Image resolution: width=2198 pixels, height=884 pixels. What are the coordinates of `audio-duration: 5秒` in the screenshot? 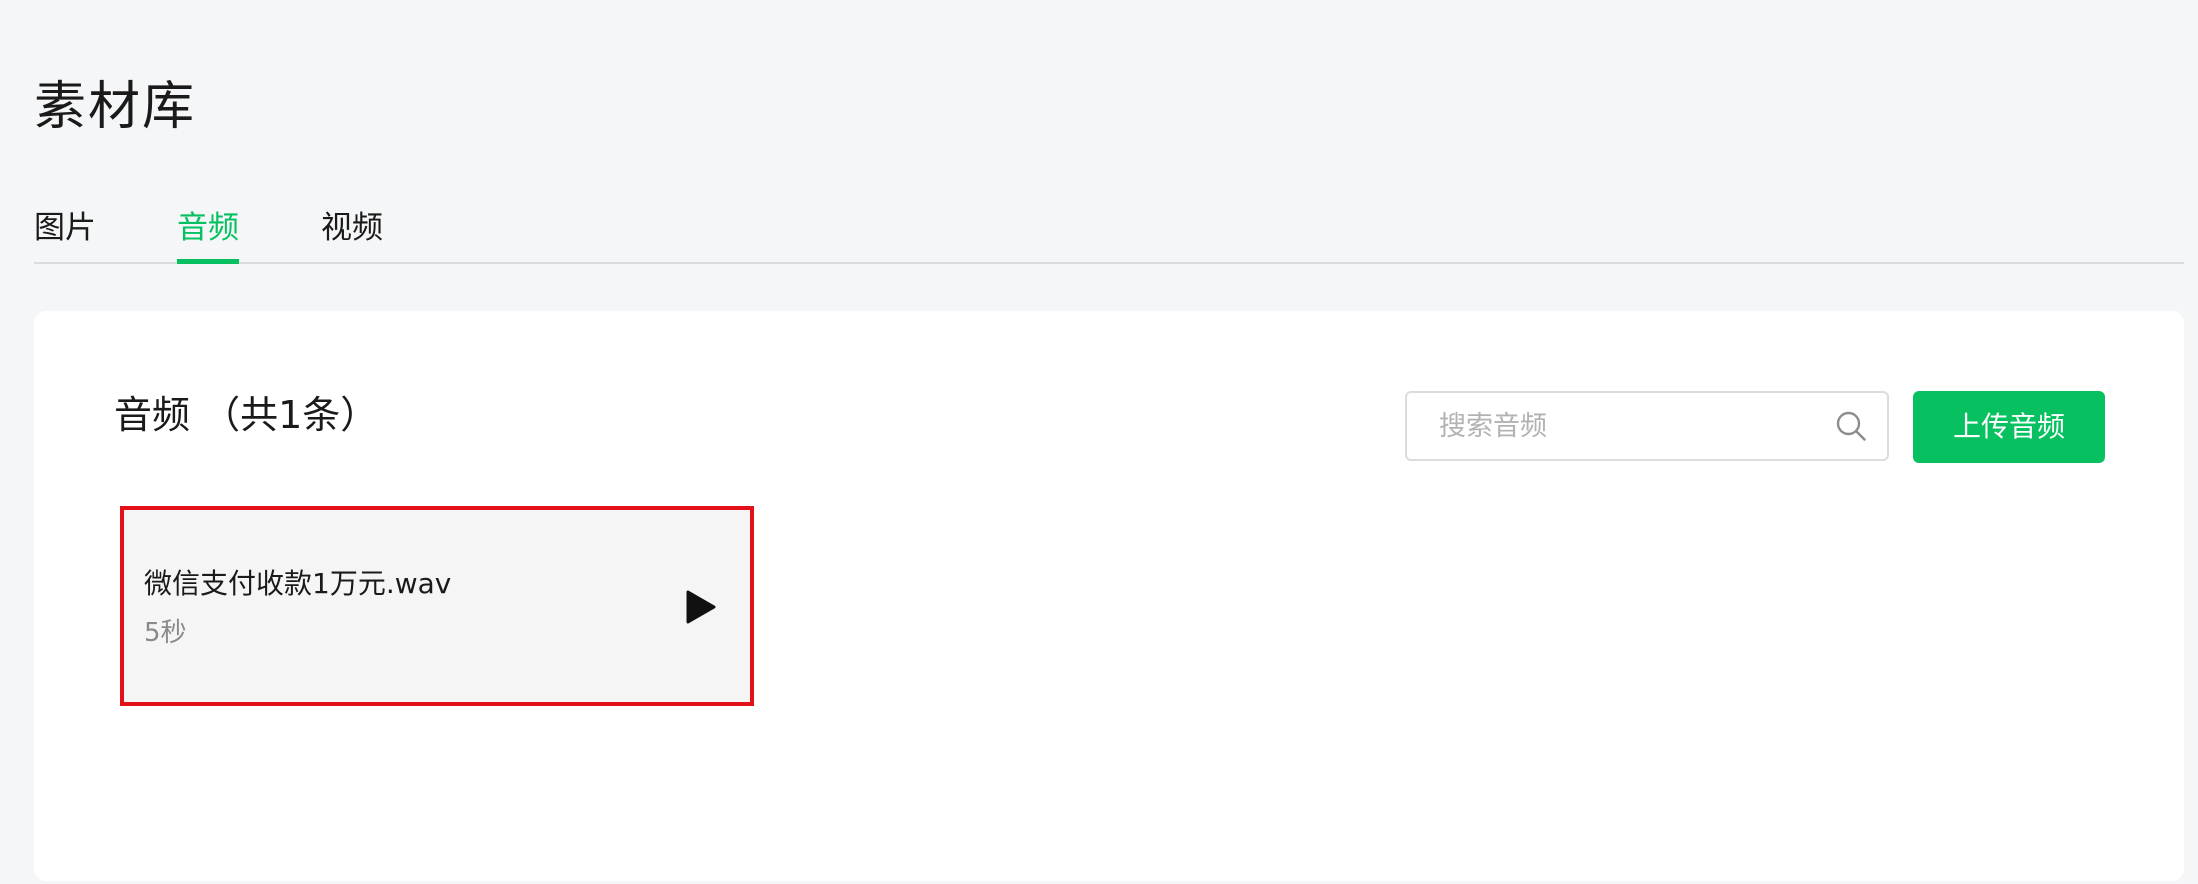 It's located at (165, 633).